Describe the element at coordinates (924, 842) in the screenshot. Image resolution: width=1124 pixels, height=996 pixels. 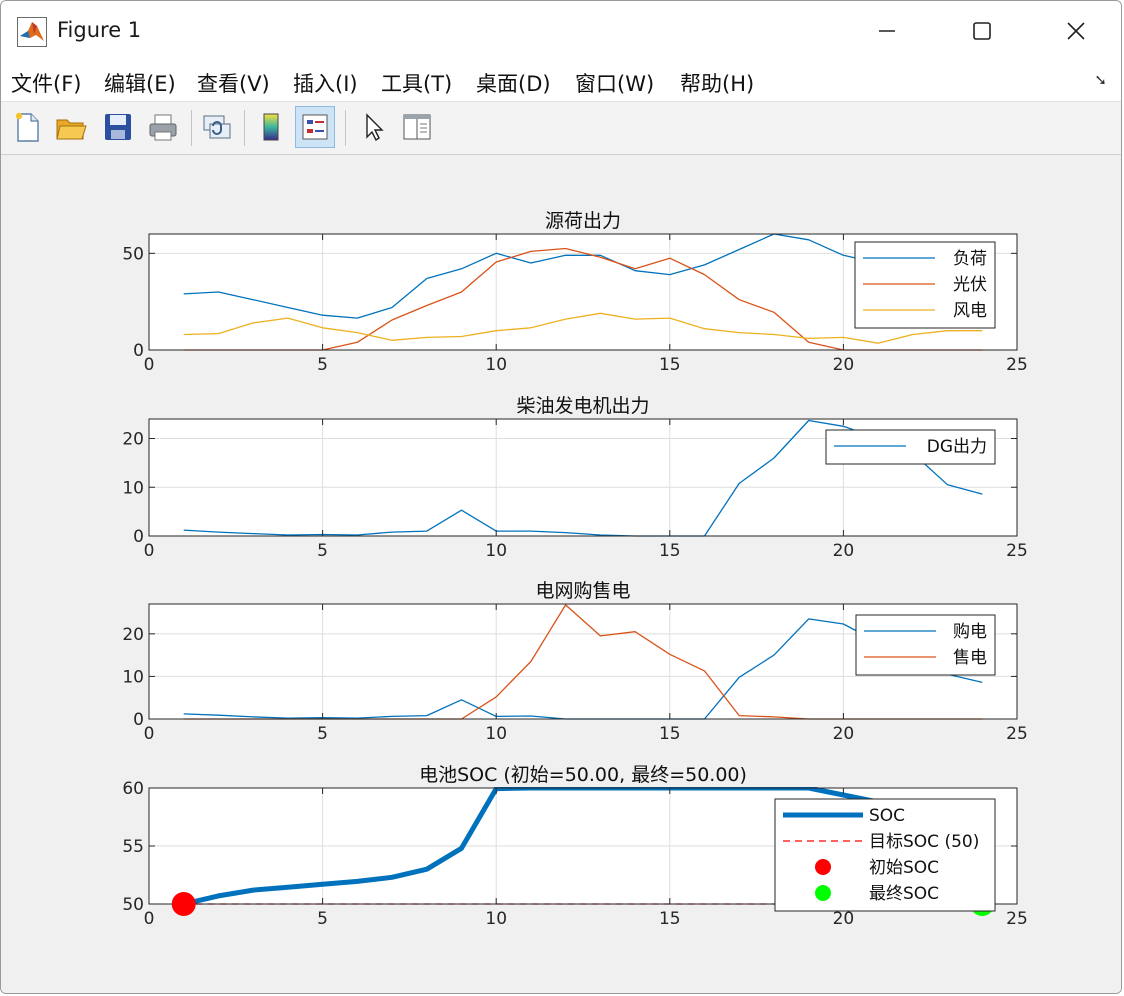
I see `legend-label: 目标SOC (50)` at that location.